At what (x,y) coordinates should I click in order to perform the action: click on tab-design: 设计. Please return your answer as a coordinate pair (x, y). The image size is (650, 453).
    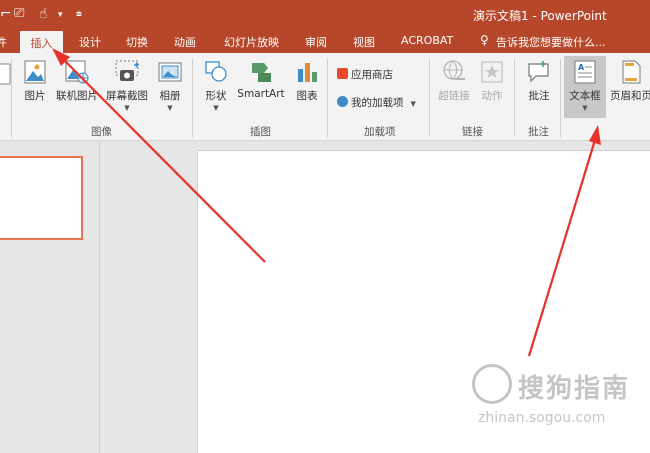
    Looking at the image, I should click on (90, 42).